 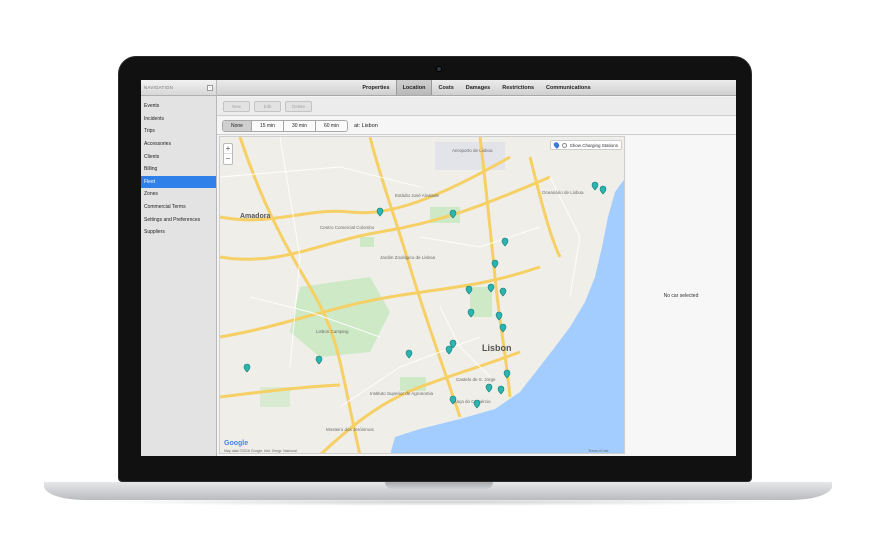 I want to click on sidebar-item-suppliers: Suppliers, so click(x=178, y=232).